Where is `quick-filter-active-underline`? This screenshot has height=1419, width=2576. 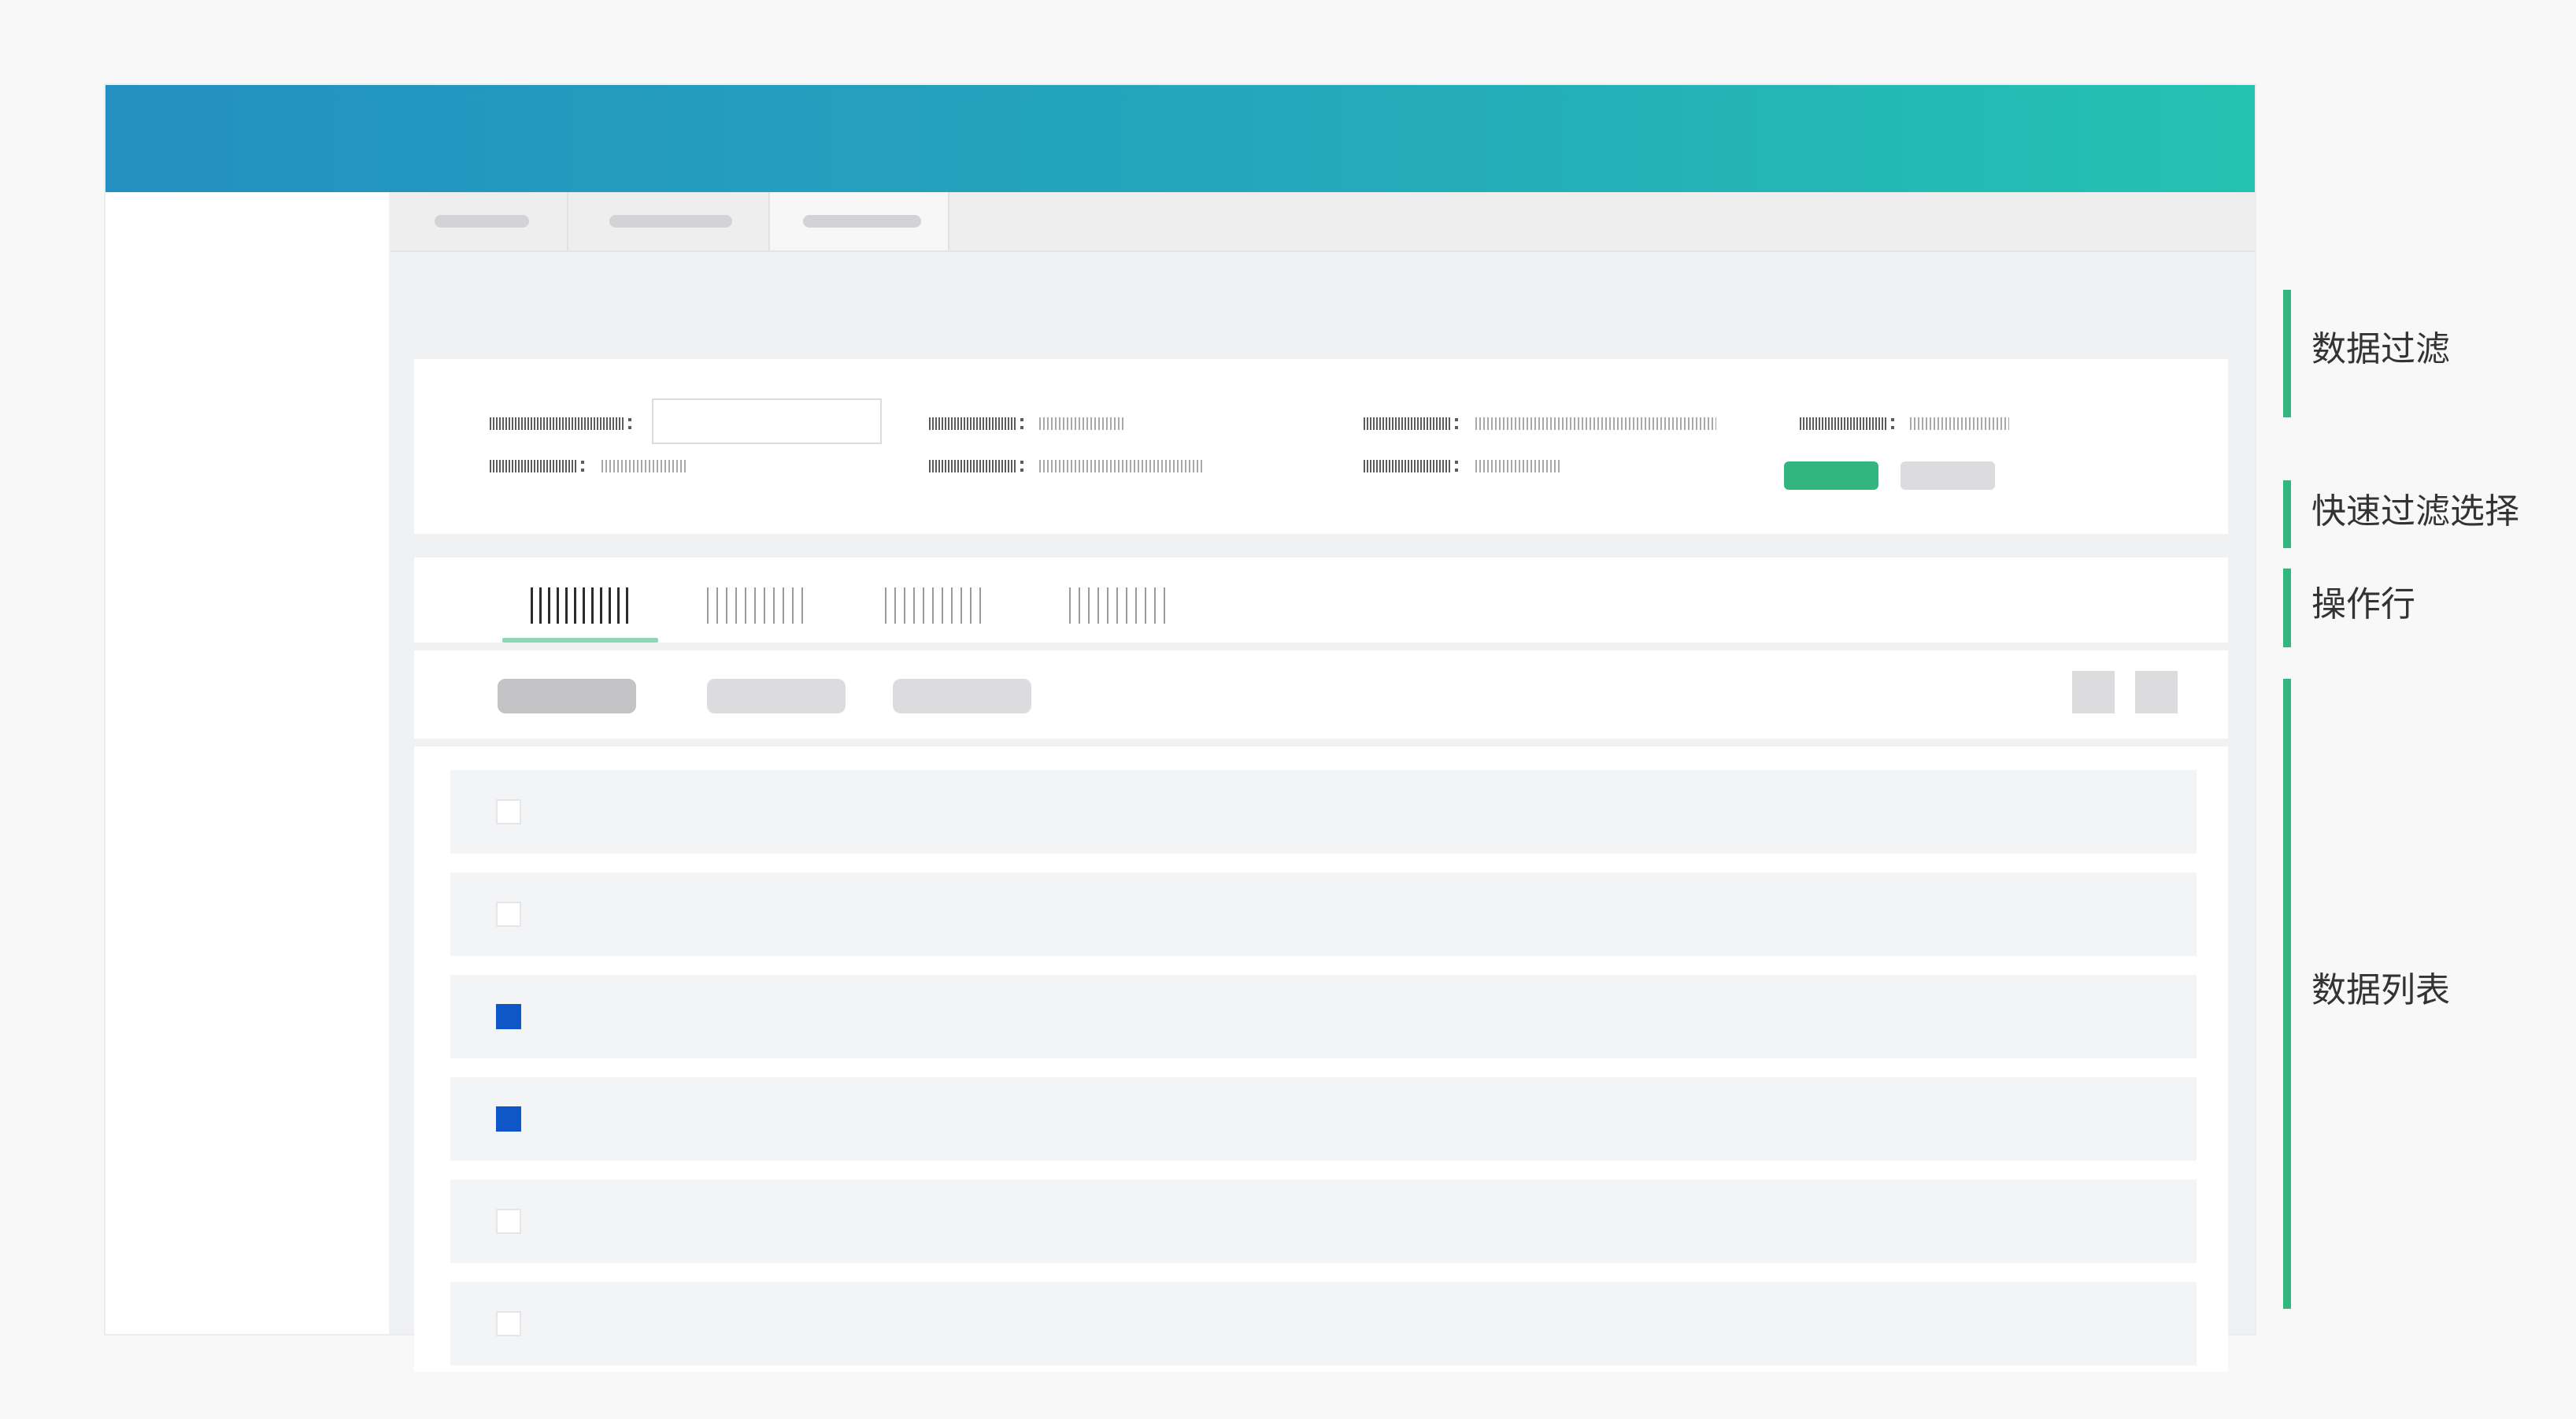 quick-filter-active-underline is located at coordinates (580, 640).